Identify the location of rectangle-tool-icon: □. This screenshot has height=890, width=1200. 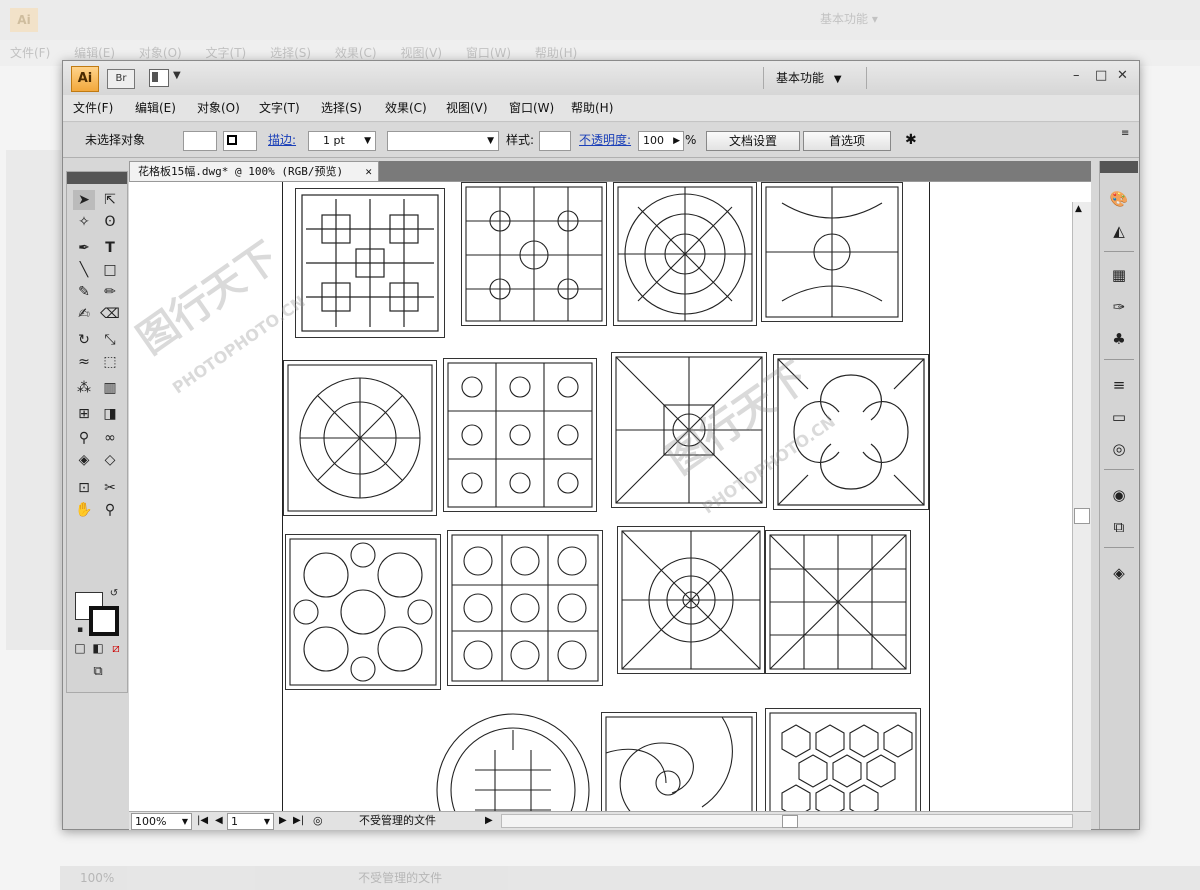
(110, 270).